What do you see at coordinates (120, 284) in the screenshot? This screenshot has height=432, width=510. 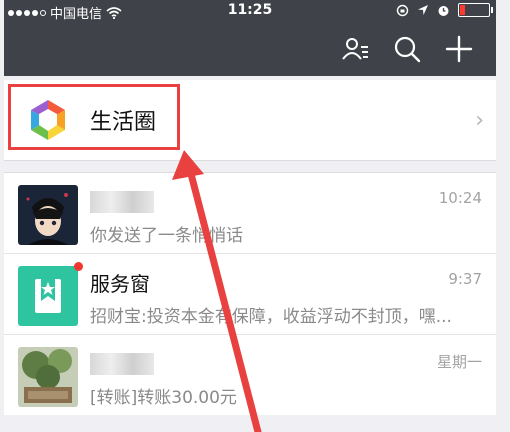 I see `conversation-name: 服务窗` at bounding box center [120, 284].